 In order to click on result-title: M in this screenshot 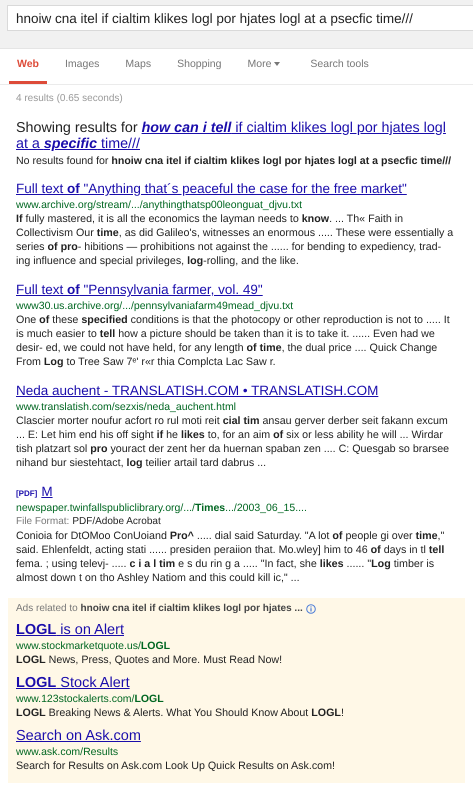, I will do `click(47, 491)`.